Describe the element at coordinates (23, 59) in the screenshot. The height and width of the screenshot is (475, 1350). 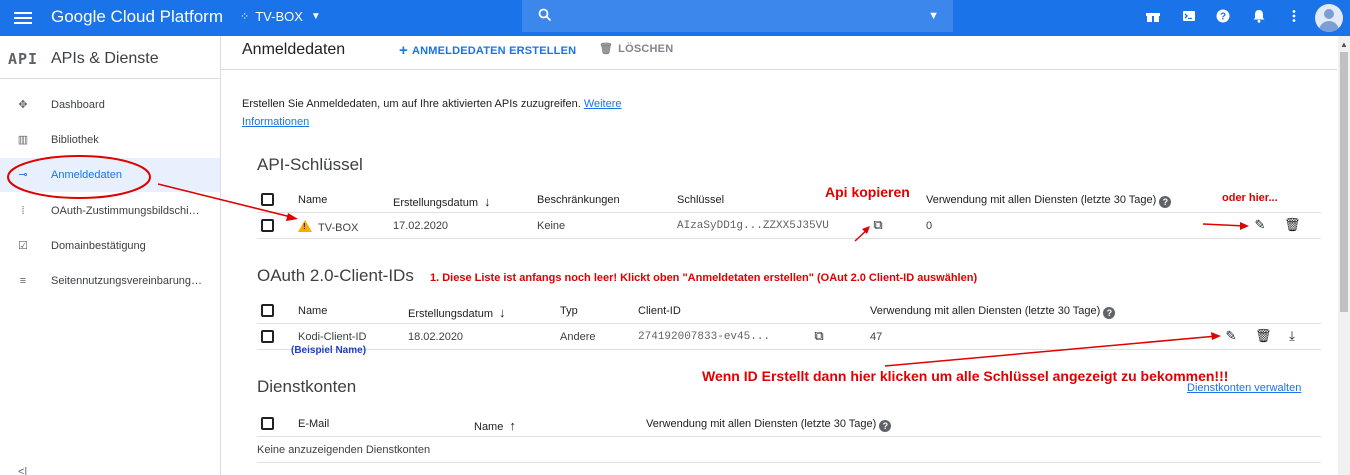
I see `api-logo: API` at that location.